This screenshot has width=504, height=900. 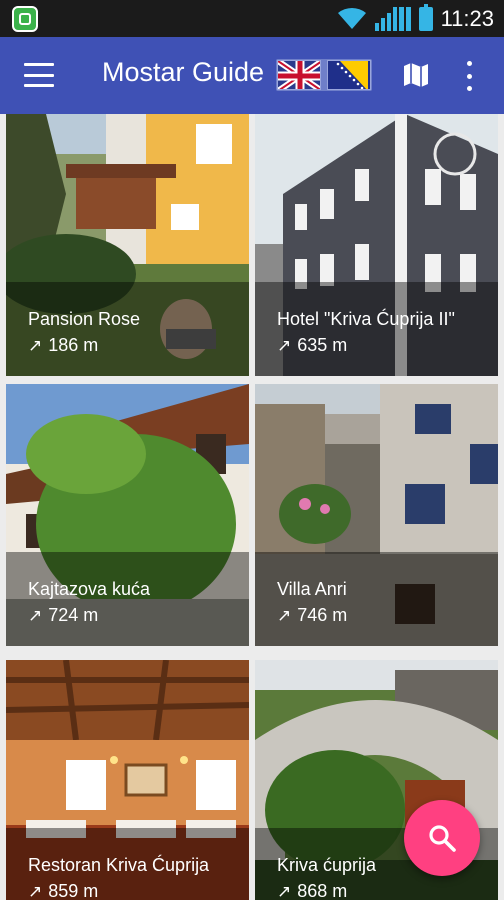 What do you see at coordinates (252, 18) in the screenshot?
I see `status-bar: 11:23` at bounding box center [252, 18].